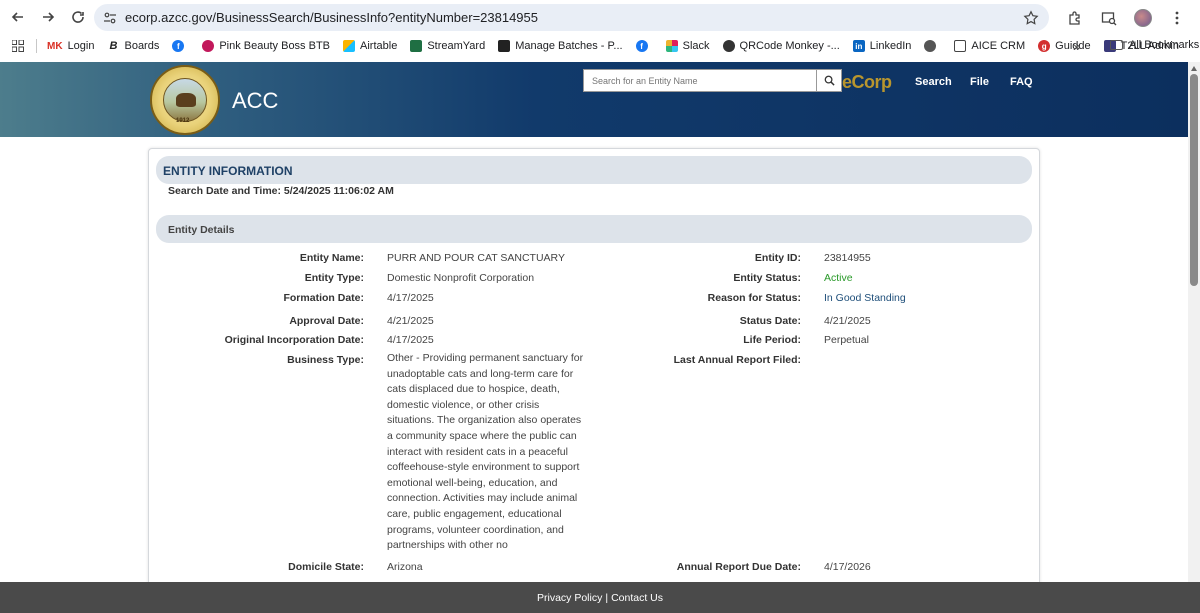  Describe the element at coordinates (847, 321) in the screenshot. I see `status-date-value: 4/21/2025` at that location.